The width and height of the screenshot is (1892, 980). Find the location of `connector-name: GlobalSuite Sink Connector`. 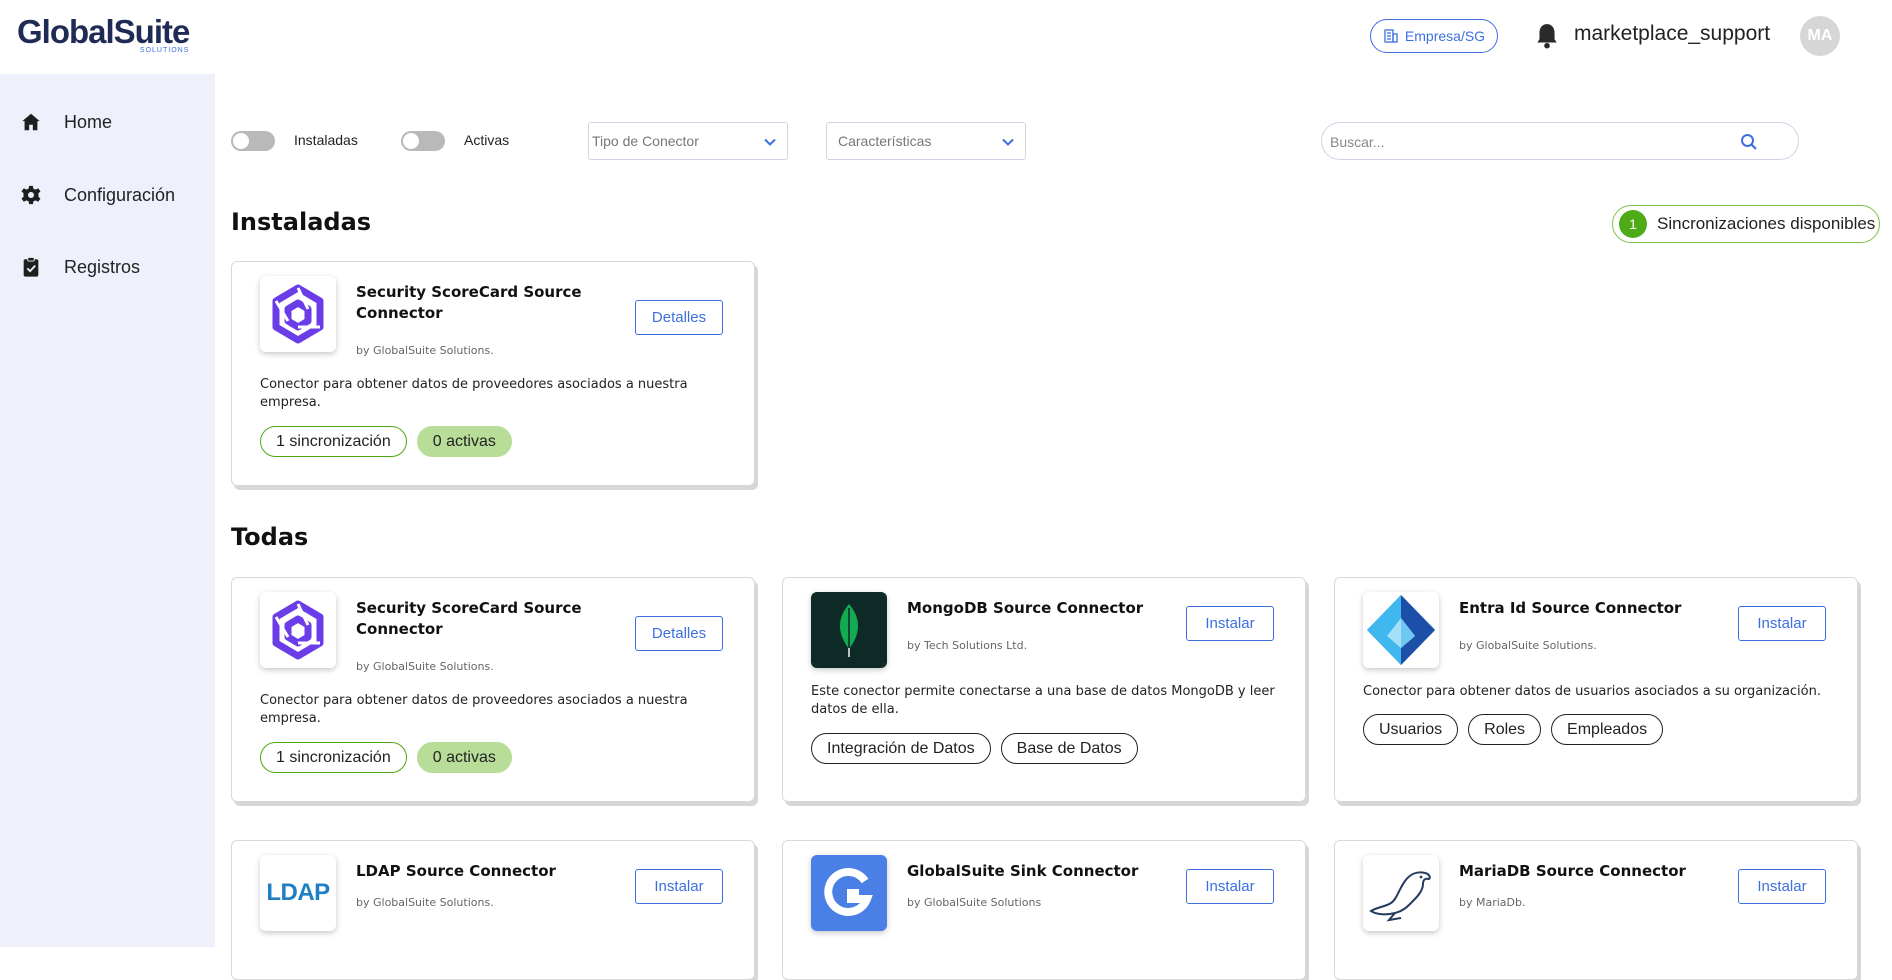

connector-name: GlobalSuite Sink Connector is located at coordinates (1023, 871).